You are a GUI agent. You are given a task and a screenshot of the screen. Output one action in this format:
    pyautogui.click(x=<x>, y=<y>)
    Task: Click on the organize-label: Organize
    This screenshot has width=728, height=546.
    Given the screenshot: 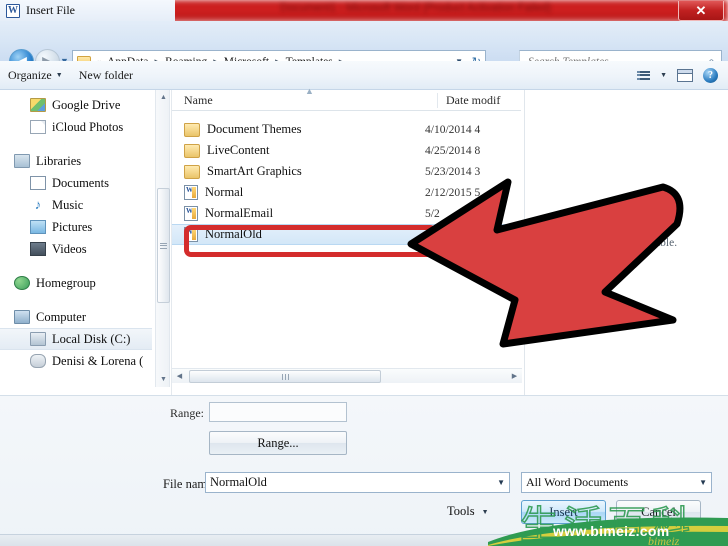 What is the action you would take?
    pyautogui.click(x=30, y=74)
    